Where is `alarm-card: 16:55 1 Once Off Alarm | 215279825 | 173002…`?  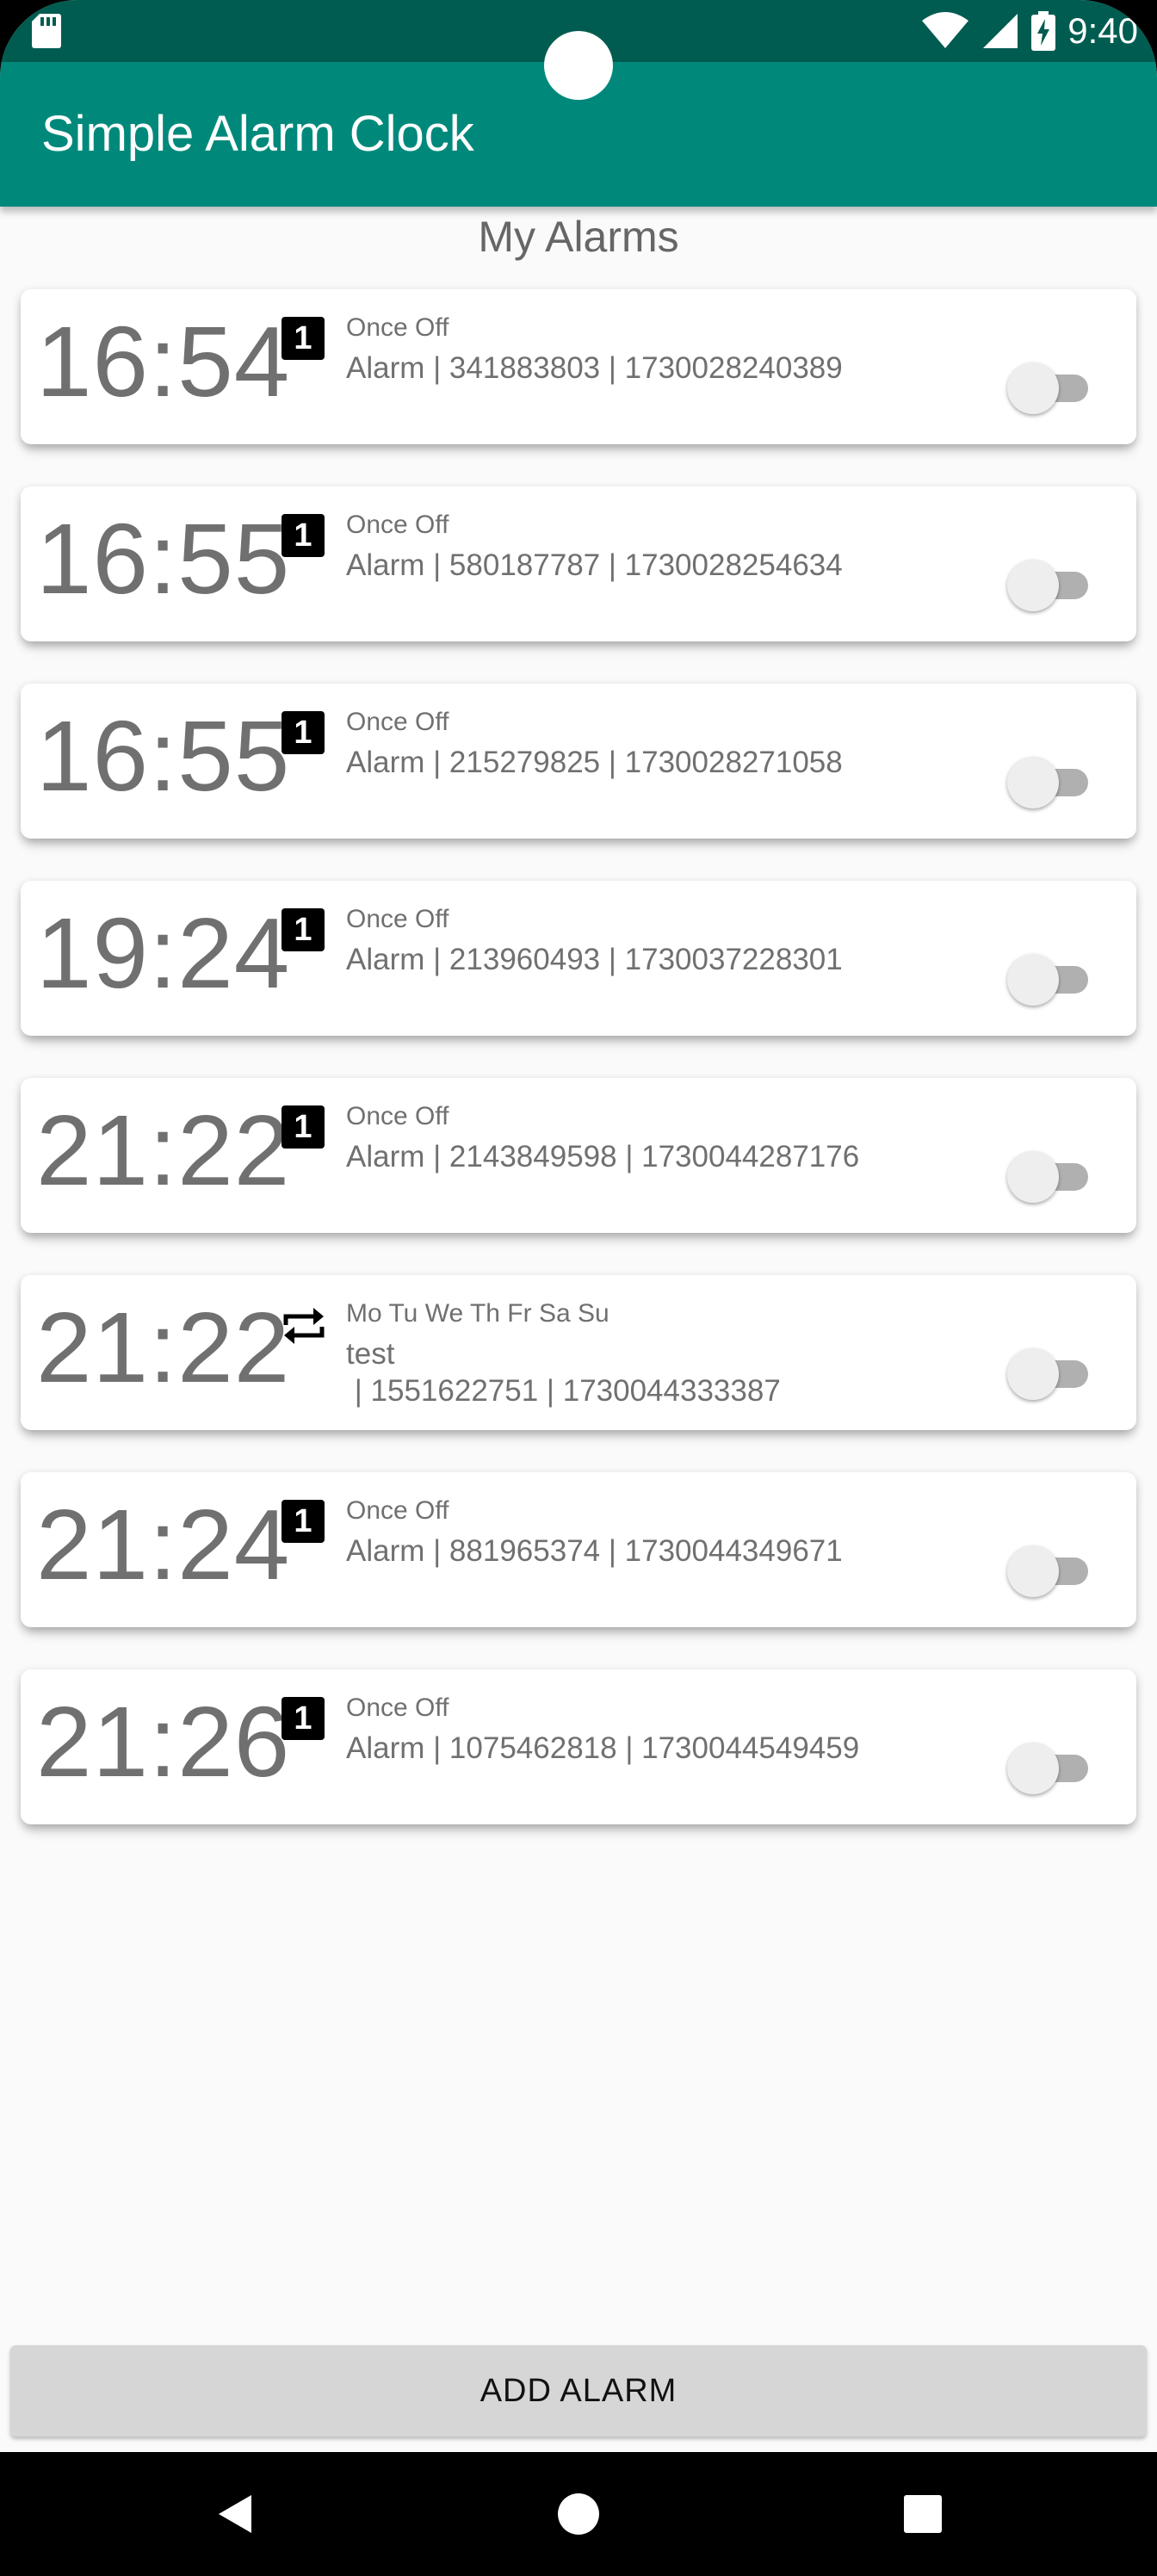 alarm-card: 16:55 1 Once Off Alarm | 215279825 | 173002… is located at coordinates (579, 761).